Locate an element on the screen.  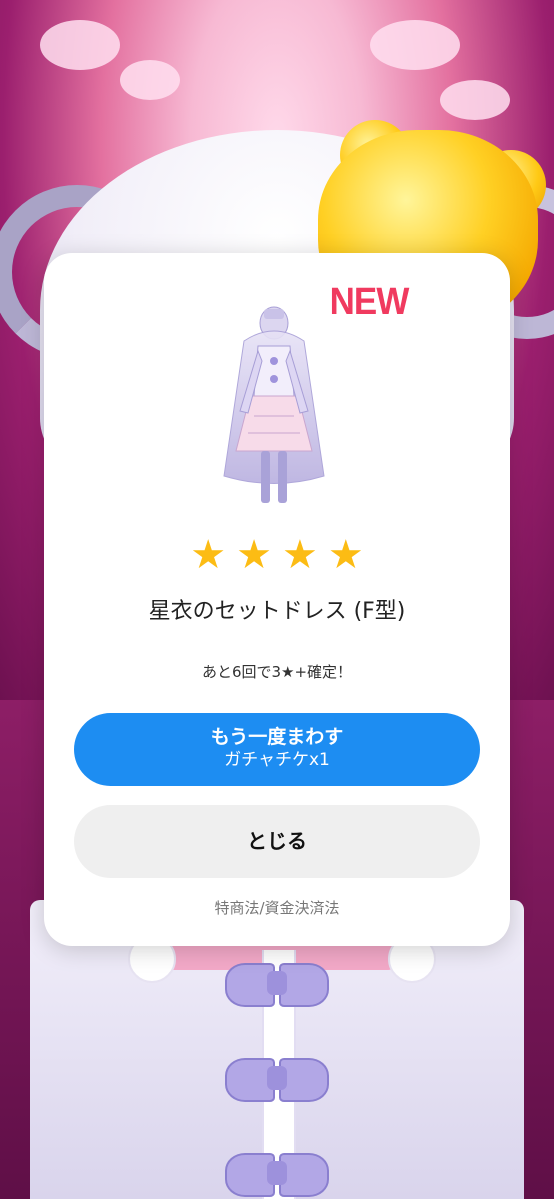
pity-counter-text: あと6回で3★+確定！ is located at coordinates (277, 672).